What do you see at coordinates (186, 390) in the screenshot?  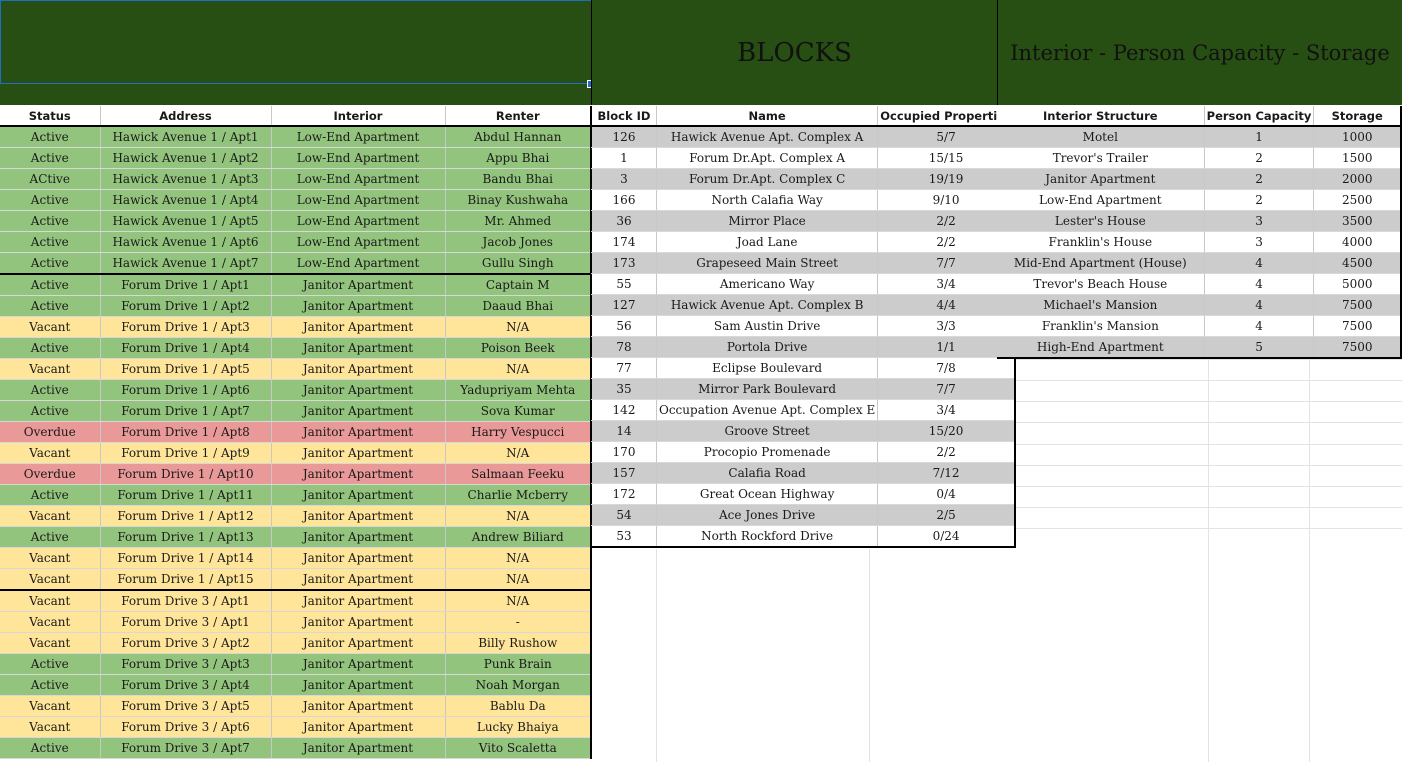 I see `address-cell: Forum Drive 1 / Apt6` at bounding box center [186, 390].